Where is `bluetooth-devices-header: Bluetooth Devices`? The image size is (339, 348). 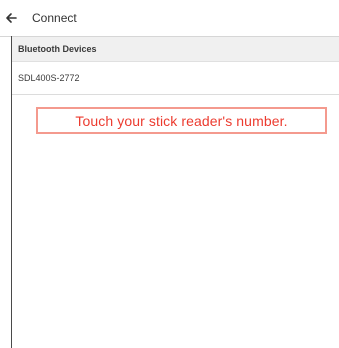
bluetooth-devices-header: Bluetooth Devices is located at coordinates (175, 49).